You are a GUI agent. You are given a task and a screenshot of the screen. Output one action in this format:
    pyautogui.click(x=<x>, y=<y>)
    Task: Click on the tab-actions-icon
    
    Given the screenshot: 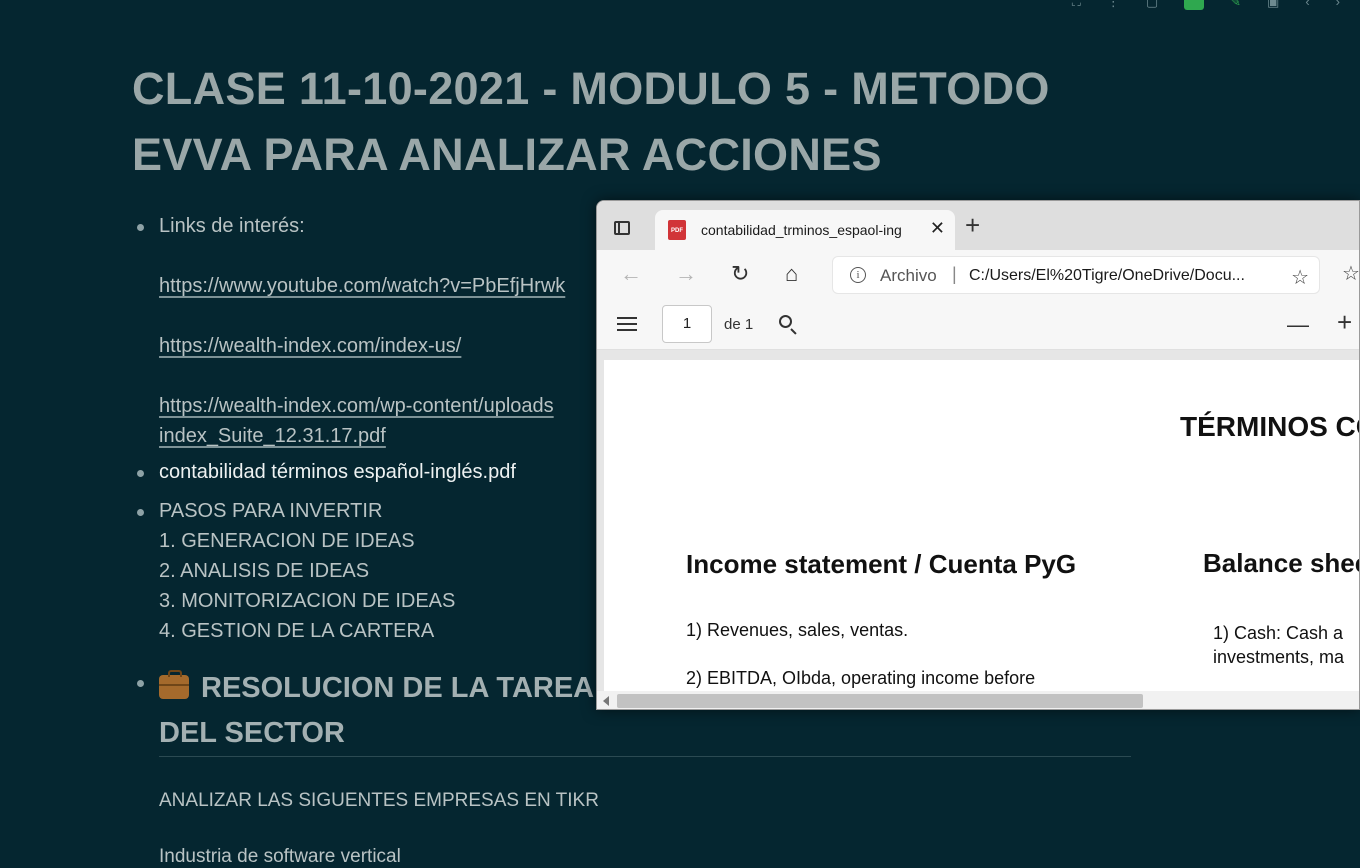 What is the action you would take?
    pyautogui.click(x=624, y=226)
    